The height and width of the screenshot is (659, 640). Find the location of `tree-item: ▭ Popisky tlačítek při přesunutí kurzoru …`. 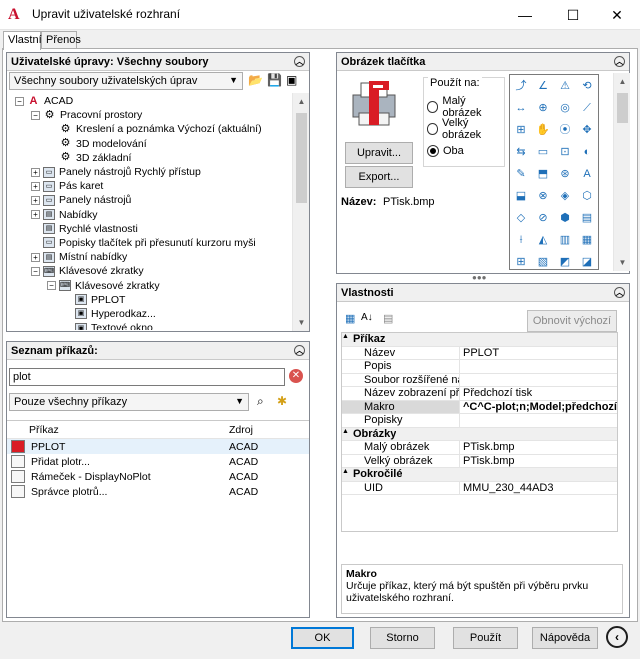

tree-item: ▭ Popisky tlačítek při přesunutí kurzoru … is located at coordinates (150, 243).